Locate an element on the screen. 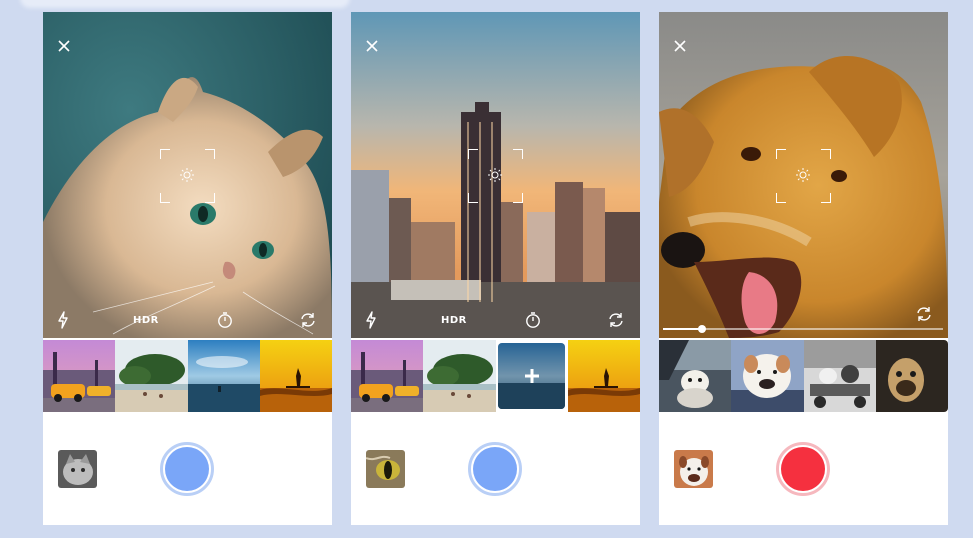 The image size is (973, 538). thumbnail-pug-portrait is located at coordinates (912, 376).